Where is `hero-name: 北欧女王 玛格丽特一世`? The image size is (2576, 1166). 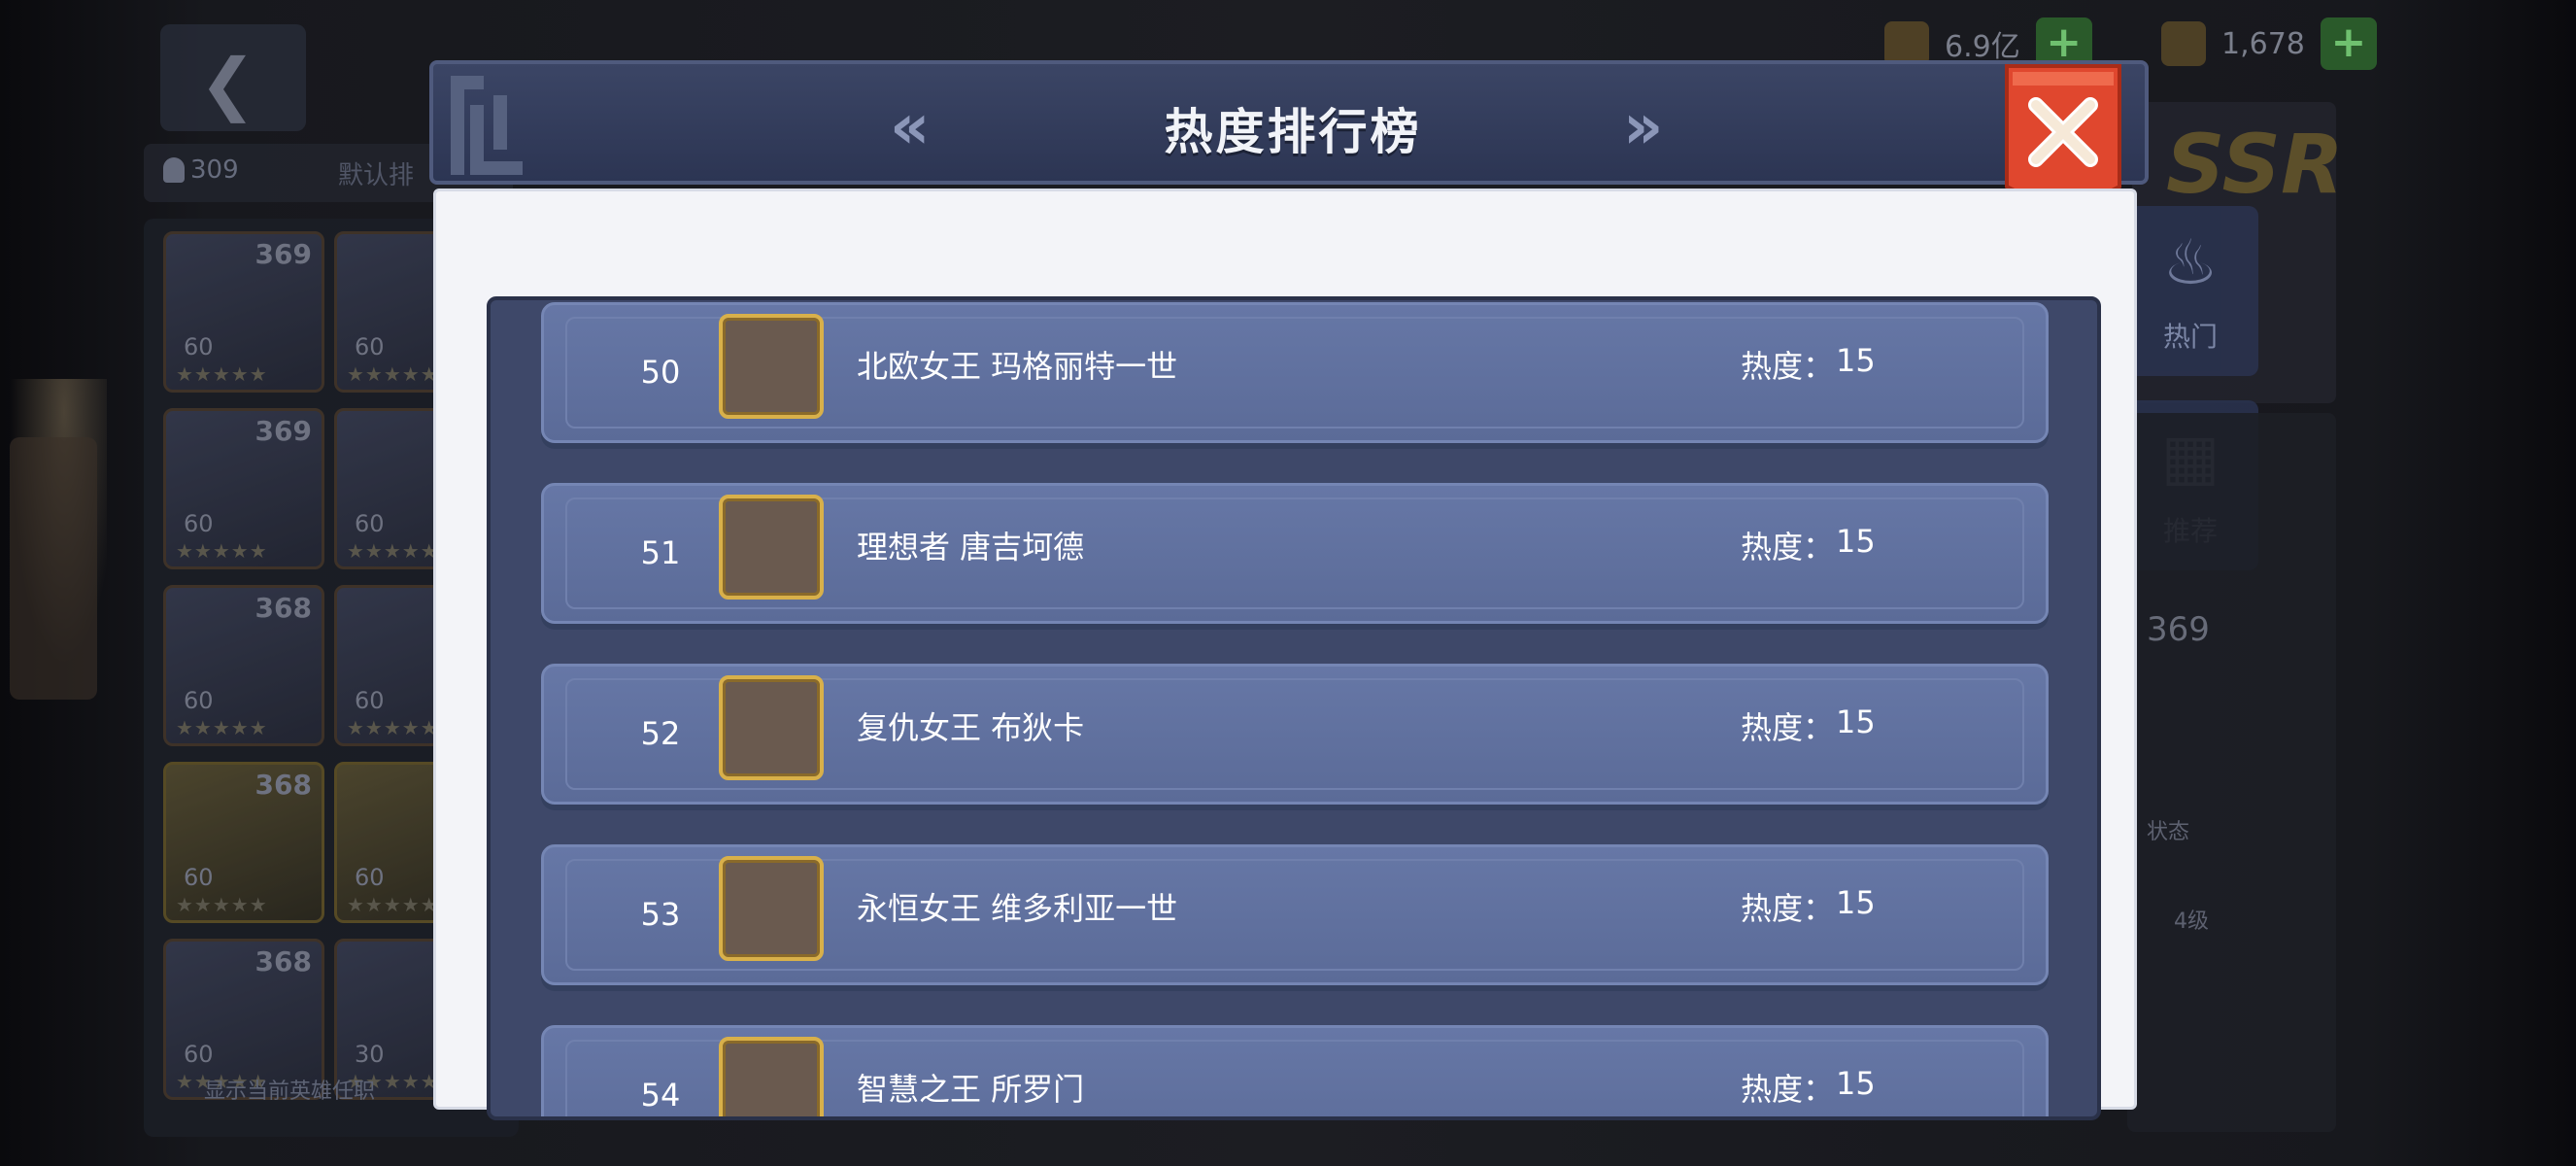 hero-name: 北欧女王 玛格丽特一世 is located at coordinates (1017, 366).